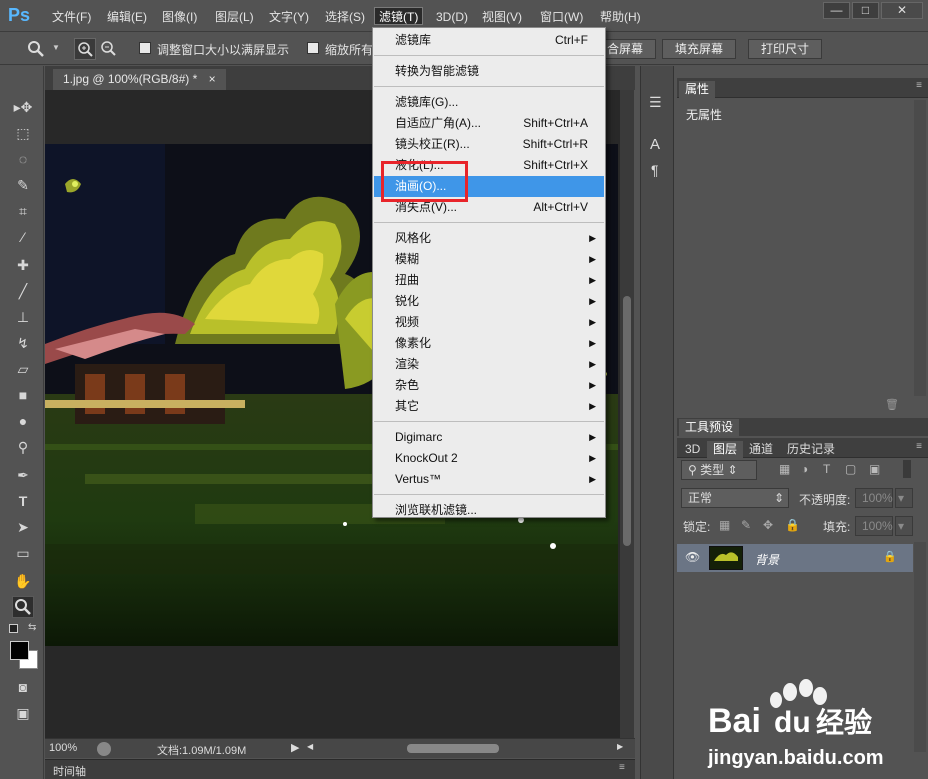  I want to click on menu-edit: 编辑(E), so click(127, 17).